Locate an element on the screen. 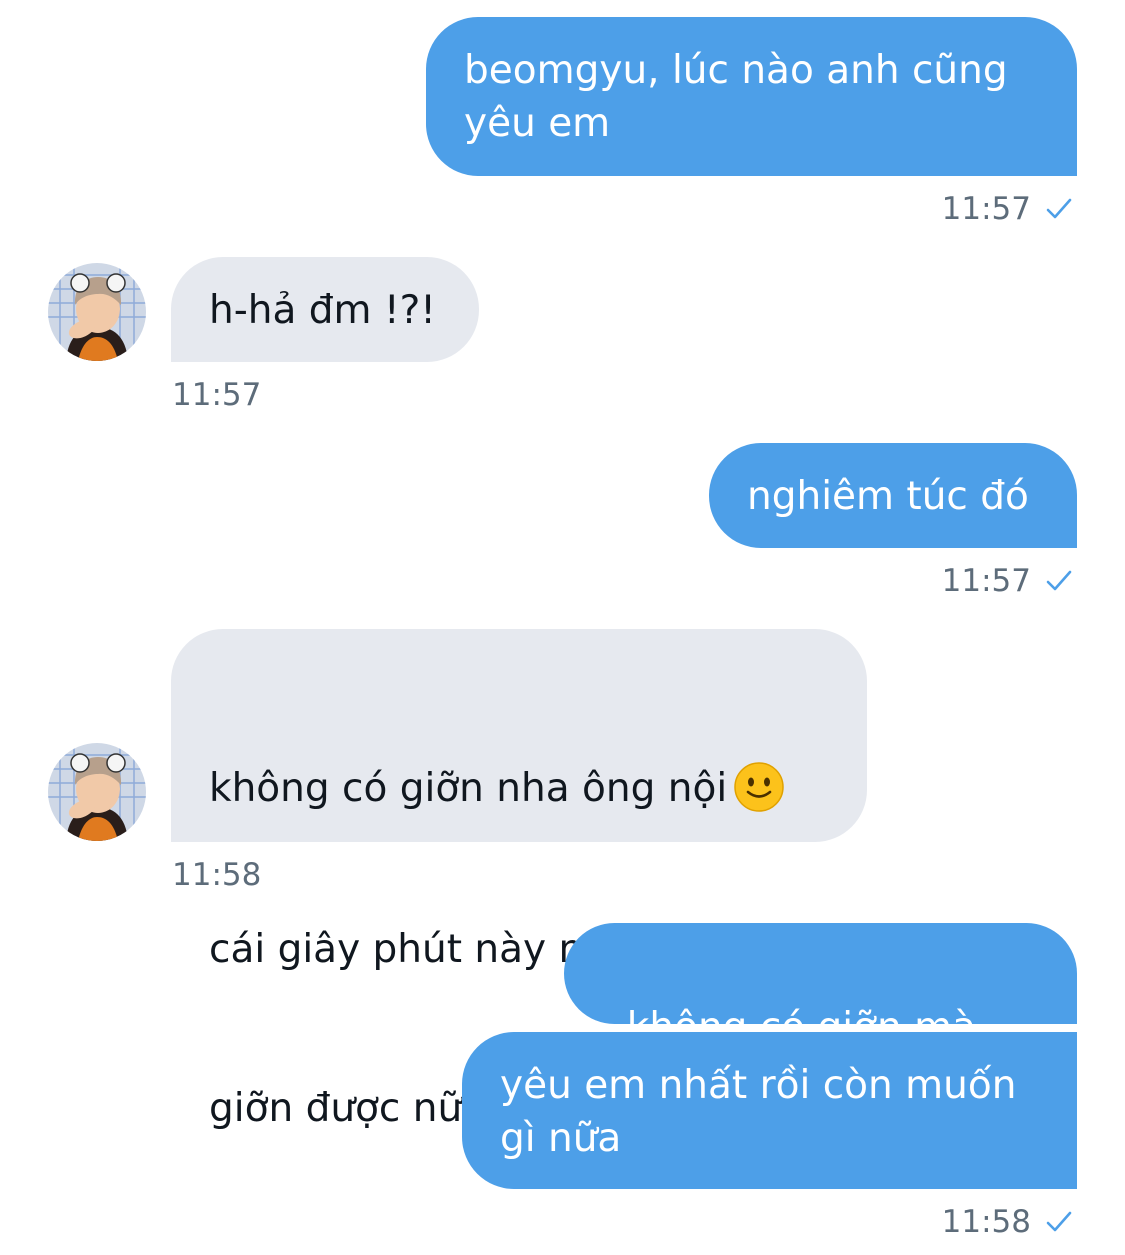 The image size is (1125, 1255). message-bubble-incoming: h-hả đm !?! is located at coordinates (325, 309).